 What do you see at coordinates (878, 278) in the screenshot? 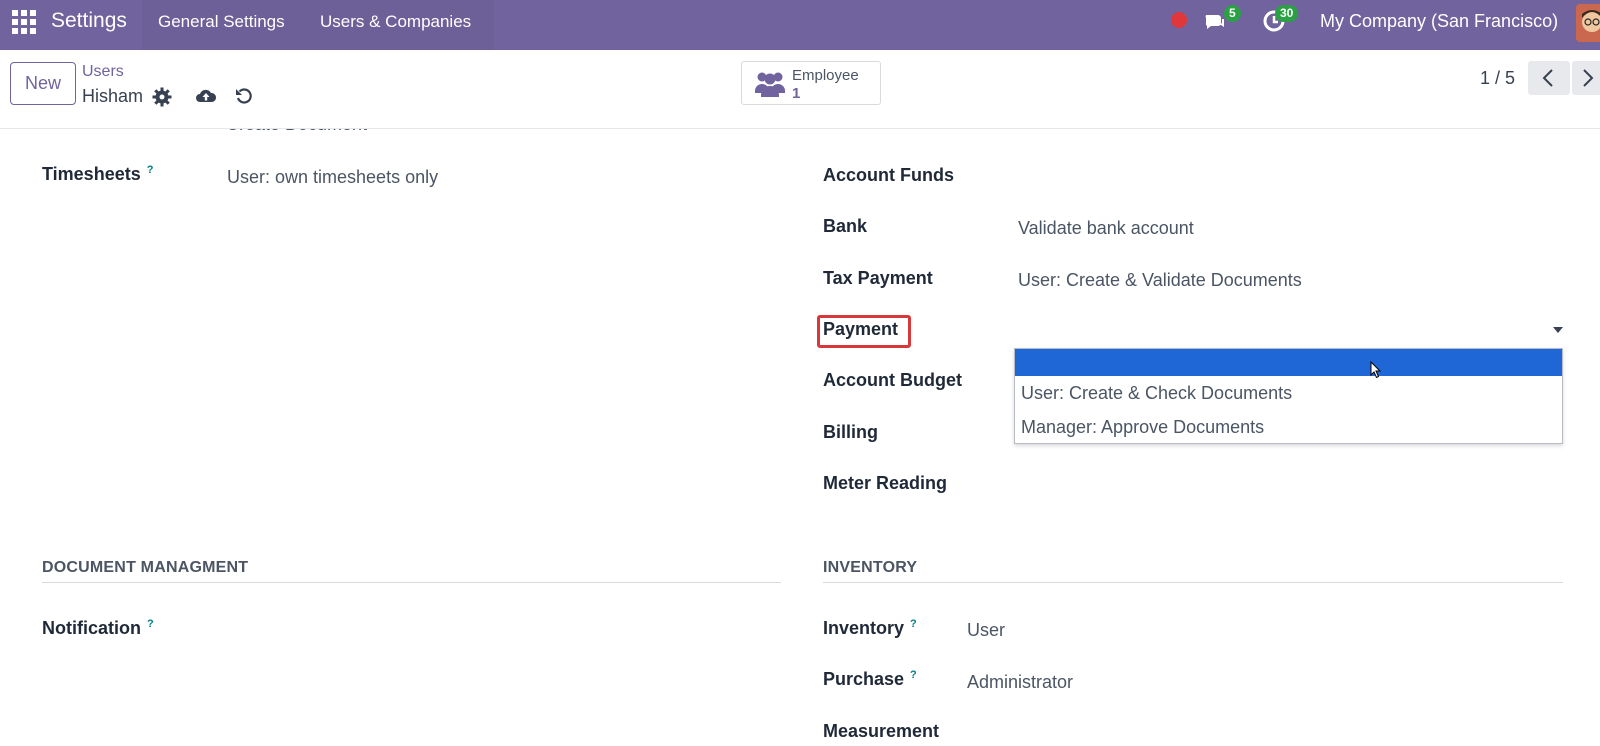
I see `tax-payment-label: Tax Payment` at bounding box center [878, 278].